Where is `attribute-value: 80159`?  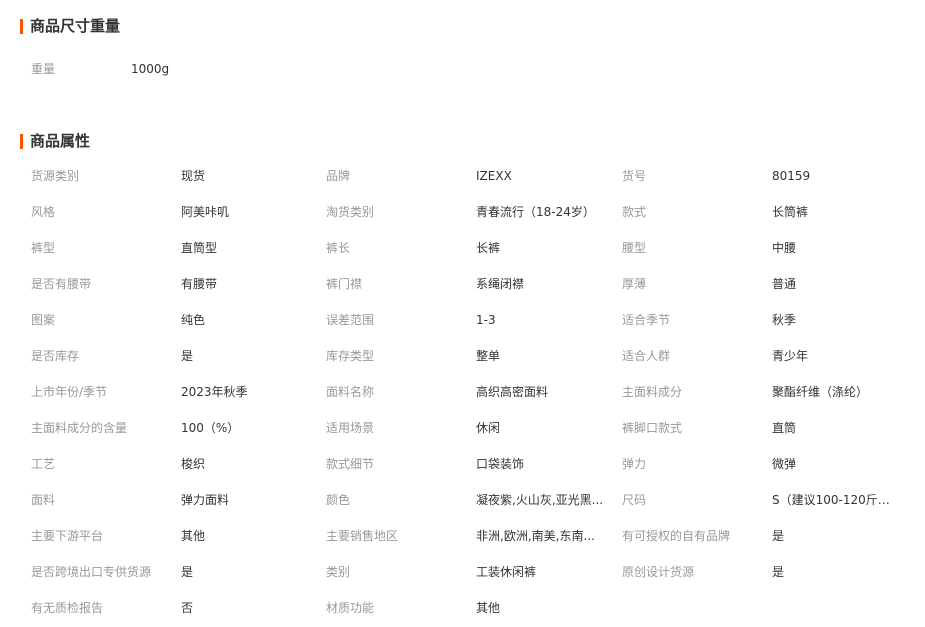
attribute-value: 80159 is located at coordinates (791, 176).